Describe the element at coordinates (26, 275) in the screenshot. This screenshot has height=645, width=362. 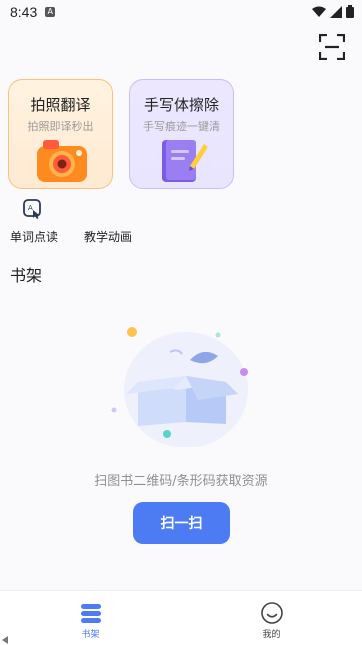
I see `bookshelf-title: 书架` at that location.